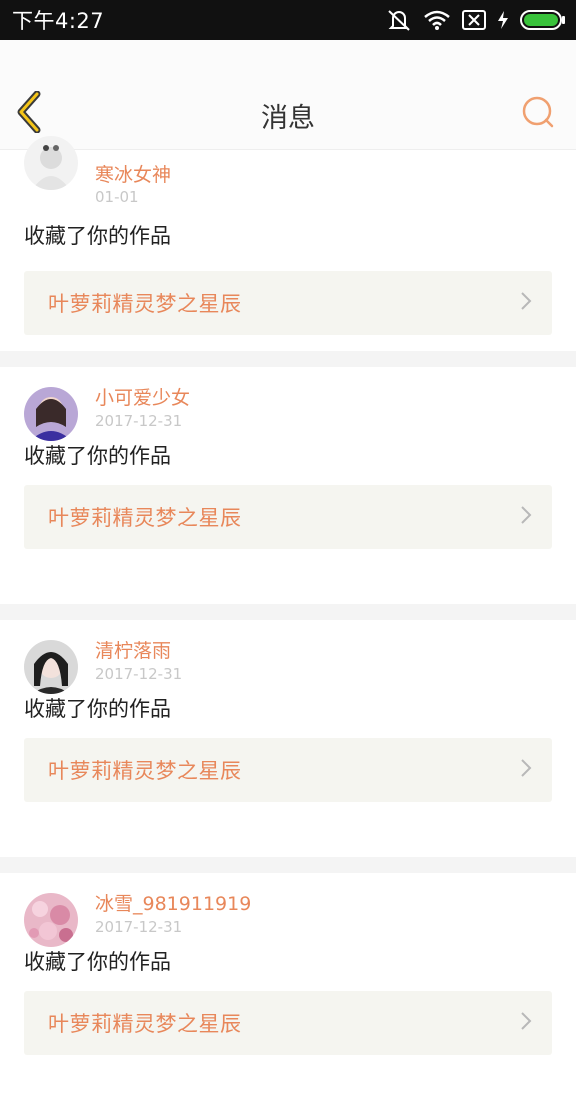 The width and height of the screenshot is (576, 1110). I want to click on battery-icon, so click(543, 20).